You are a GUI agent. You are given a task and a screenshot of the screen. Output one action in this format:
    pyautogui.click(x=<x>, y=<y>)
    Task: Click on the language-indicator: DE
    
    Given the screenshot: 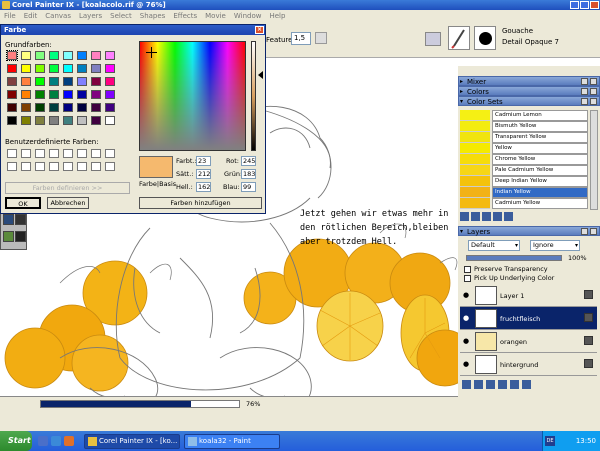 What is the action you would take?
    pyautogui.click(x=550, y=441)
    